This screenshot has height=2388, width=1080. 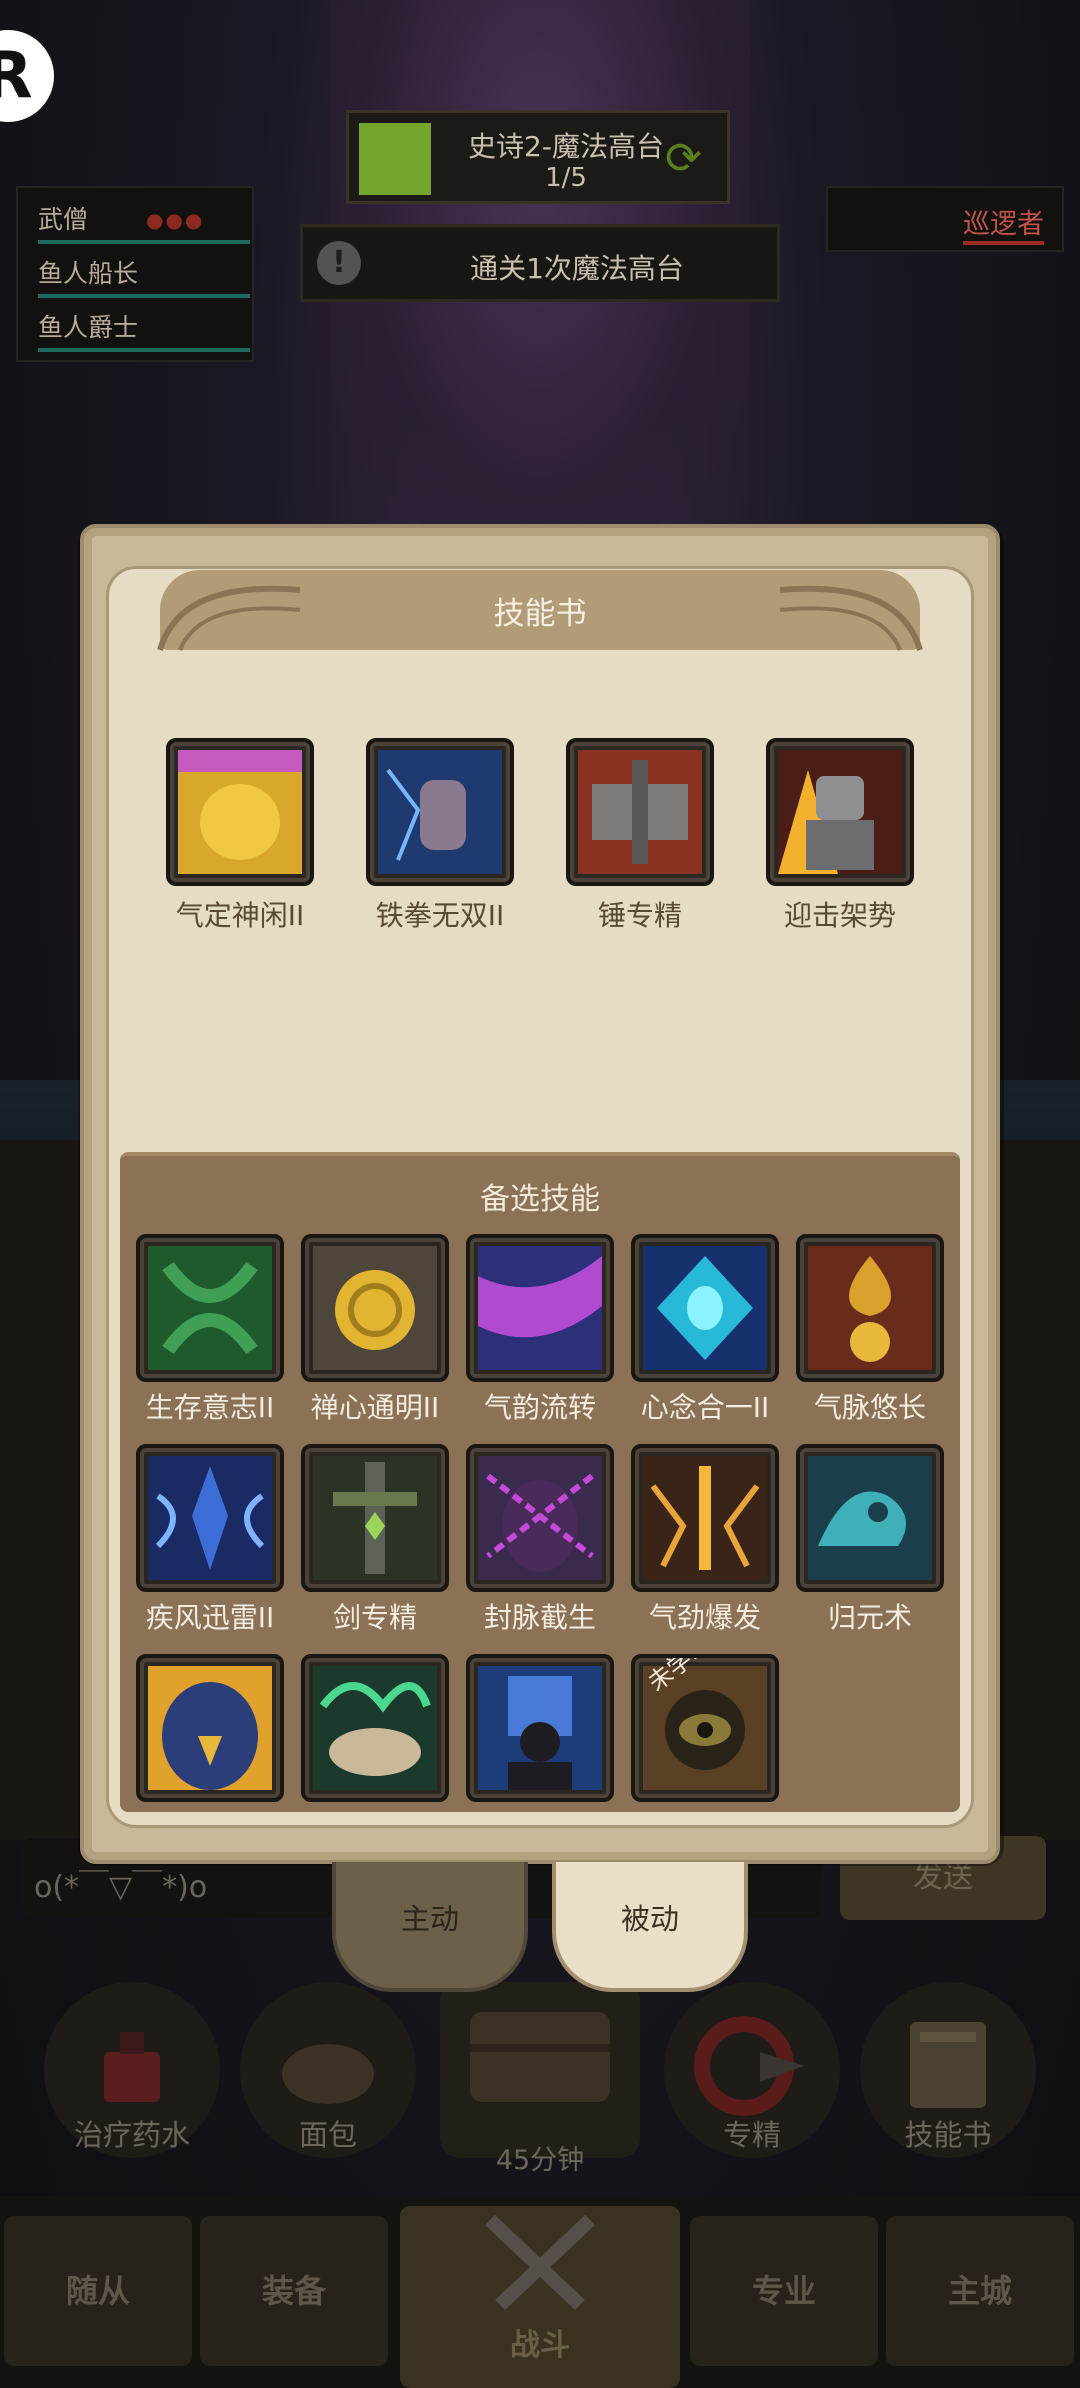 What do you see at coordinates (210, 1728) in the screenshot?
I see `eagle-icon` at bounding box center [210, 1728].